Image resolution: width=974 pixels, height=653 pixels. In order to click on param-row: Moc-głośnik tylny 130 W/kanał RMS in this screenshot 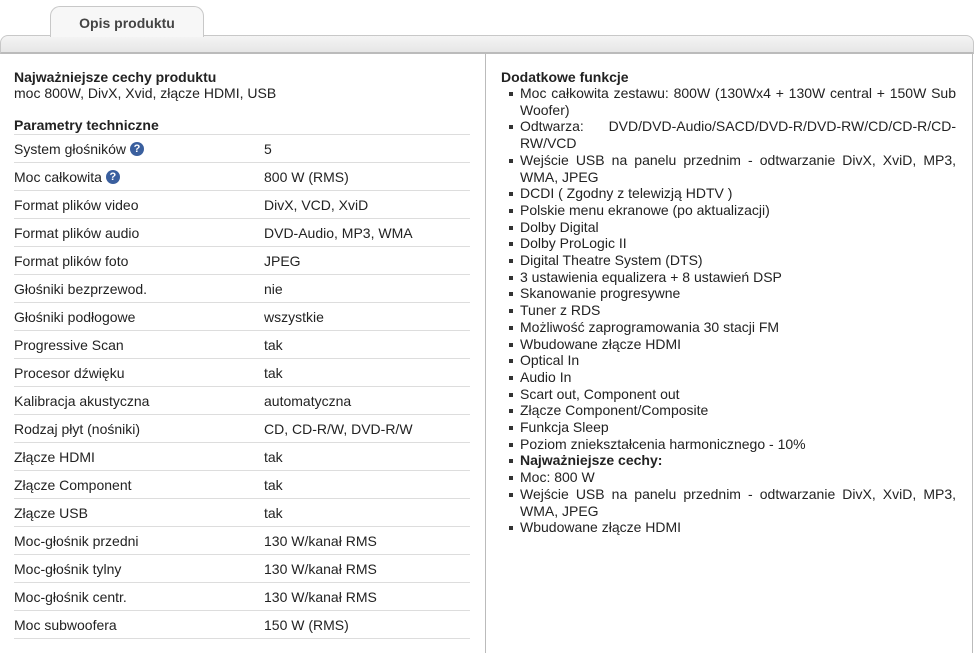, I will do `click(242, 569)`.